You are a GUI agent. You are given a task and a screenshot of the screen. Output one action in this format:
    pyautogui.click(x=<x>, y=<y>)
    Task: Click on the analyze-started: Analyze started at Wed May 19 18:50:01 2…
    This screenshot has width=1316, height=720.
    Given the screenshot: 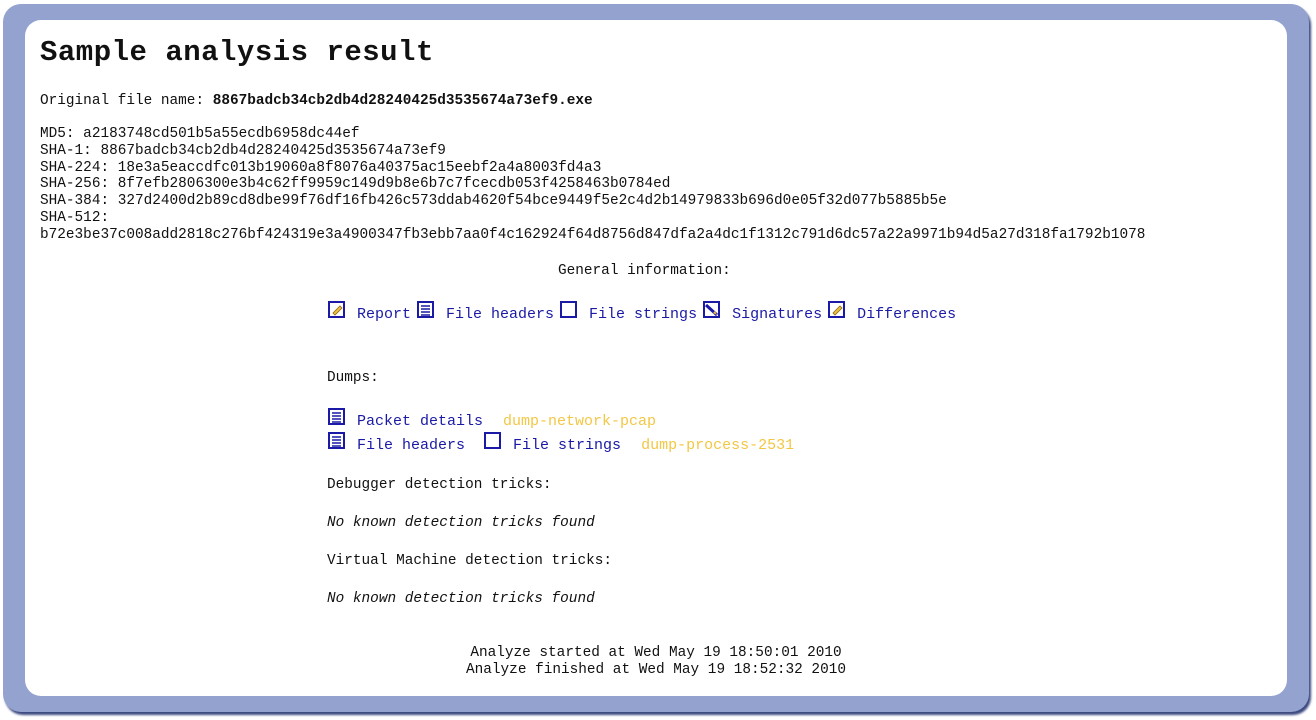 What is the action you would take?
    pyautogui.click(x=656, y=653)
    